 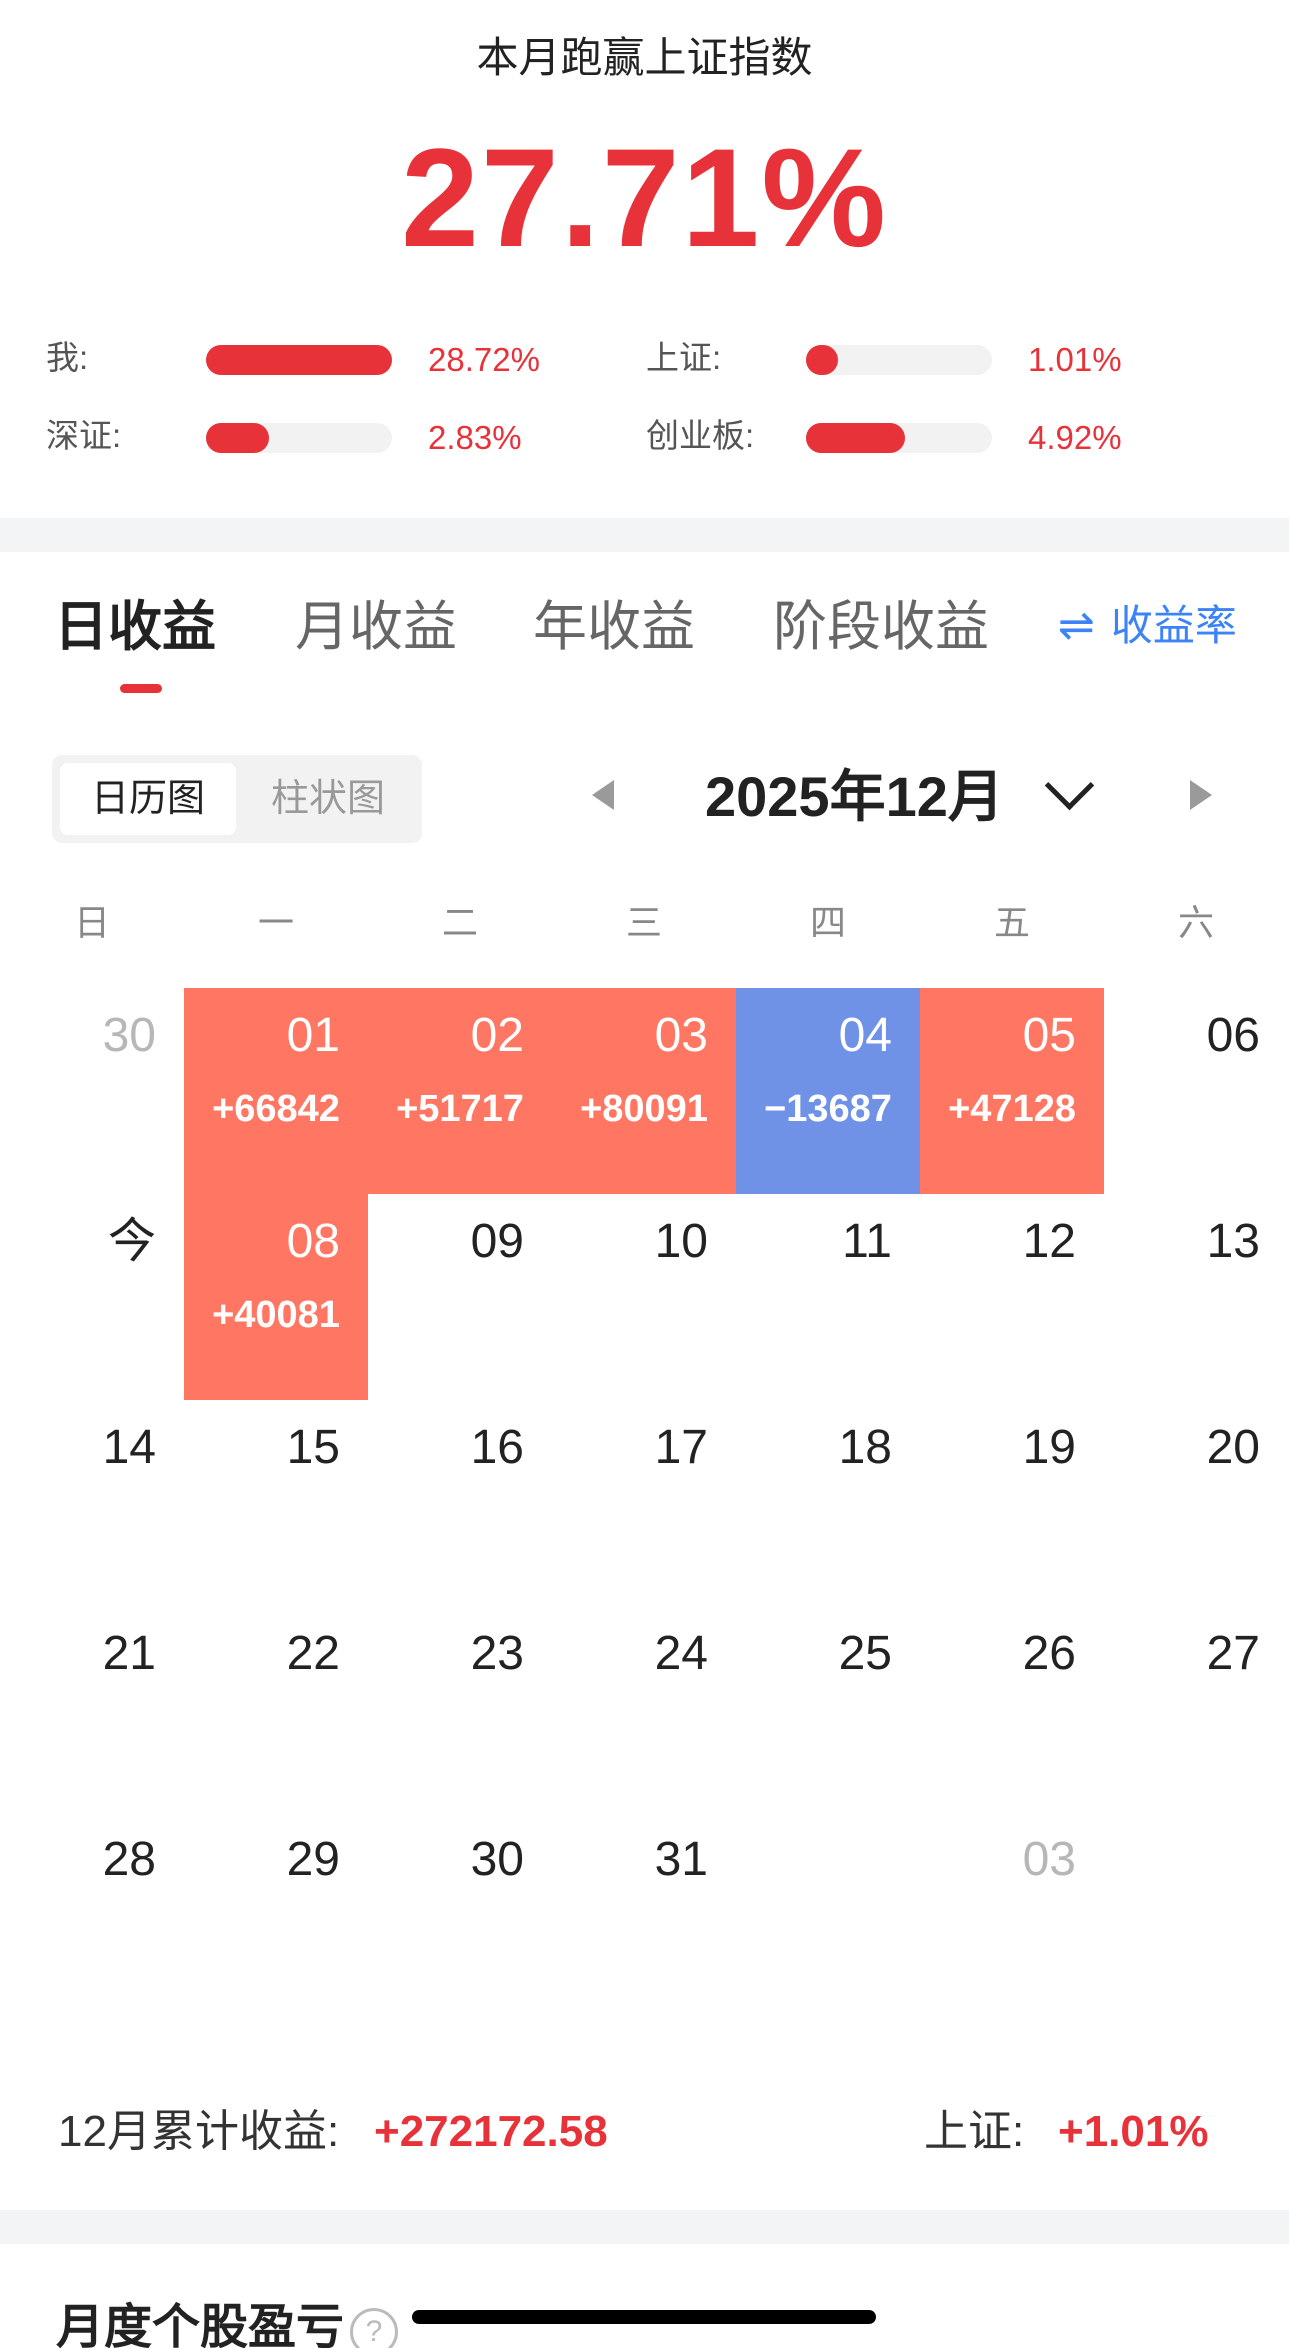 I want to click on day-number: 09, so click(x=497, y=1241).